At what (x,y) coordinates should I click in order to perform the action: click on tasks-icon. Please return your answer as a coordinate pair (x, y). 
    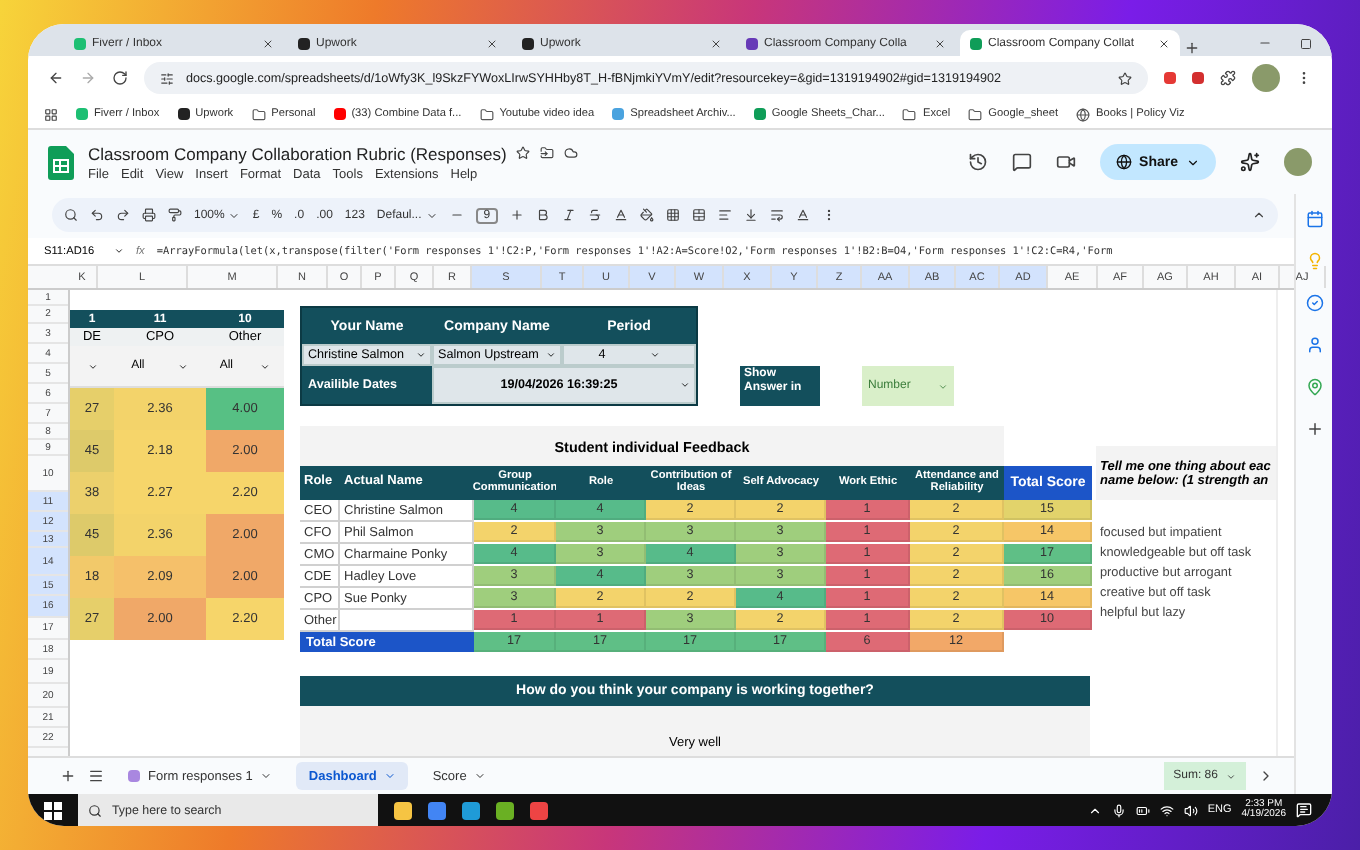
    Looking at the image, I should click on (1314, 303).